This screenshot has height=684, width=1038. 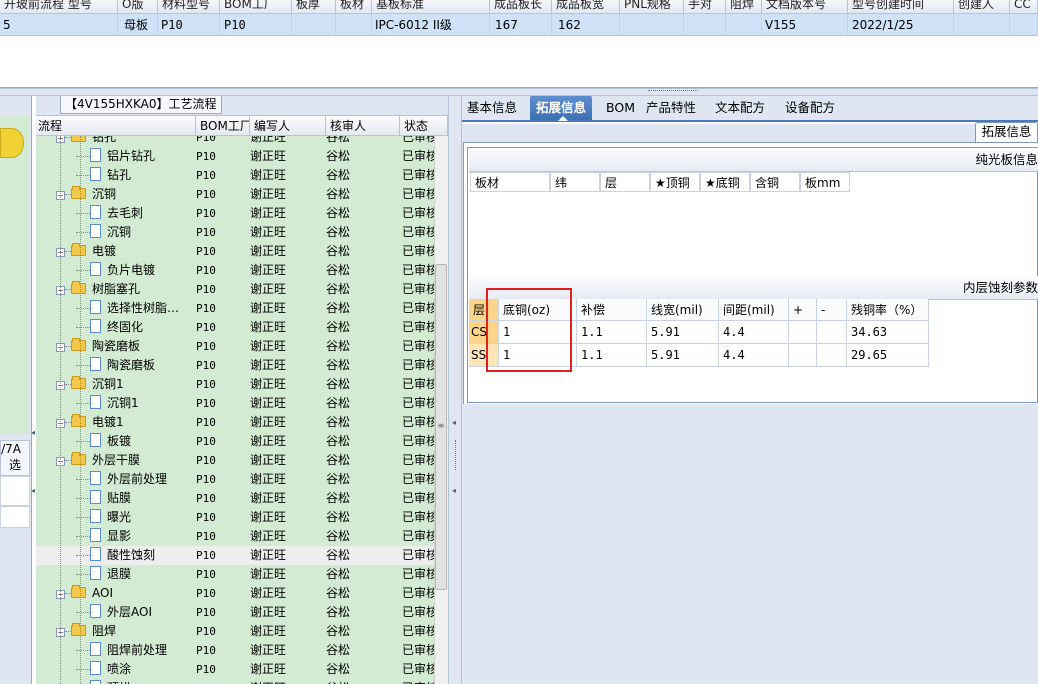 I want to click on etch-col-header: 残铜率（%）, so click(x=888, y=310).